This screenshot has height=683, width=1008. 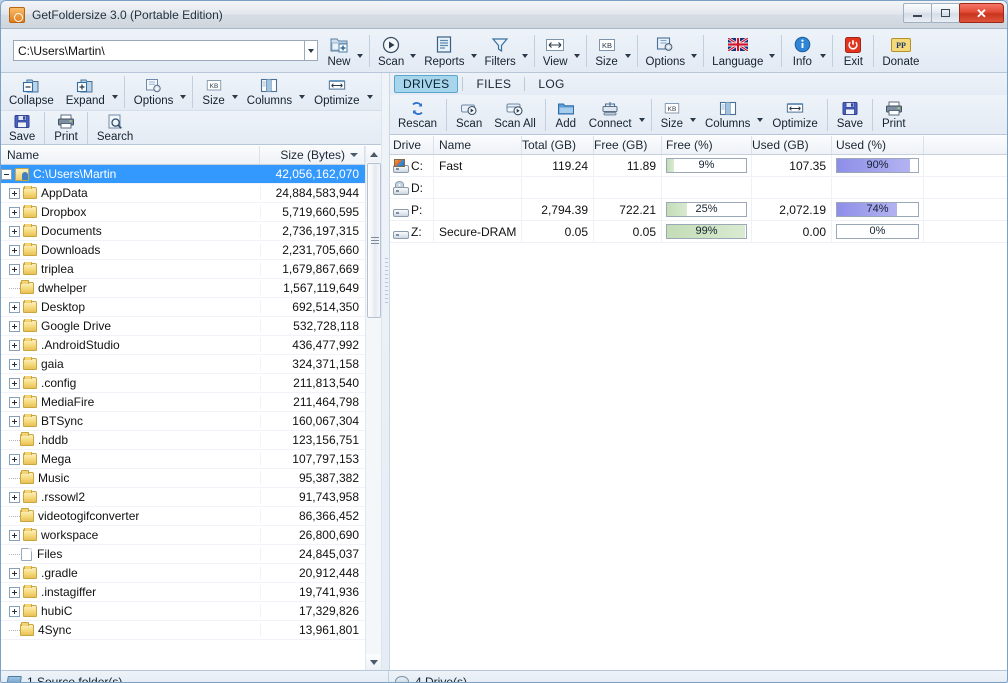 I want to click on close-button: ✕, so click(x=981, y=13).